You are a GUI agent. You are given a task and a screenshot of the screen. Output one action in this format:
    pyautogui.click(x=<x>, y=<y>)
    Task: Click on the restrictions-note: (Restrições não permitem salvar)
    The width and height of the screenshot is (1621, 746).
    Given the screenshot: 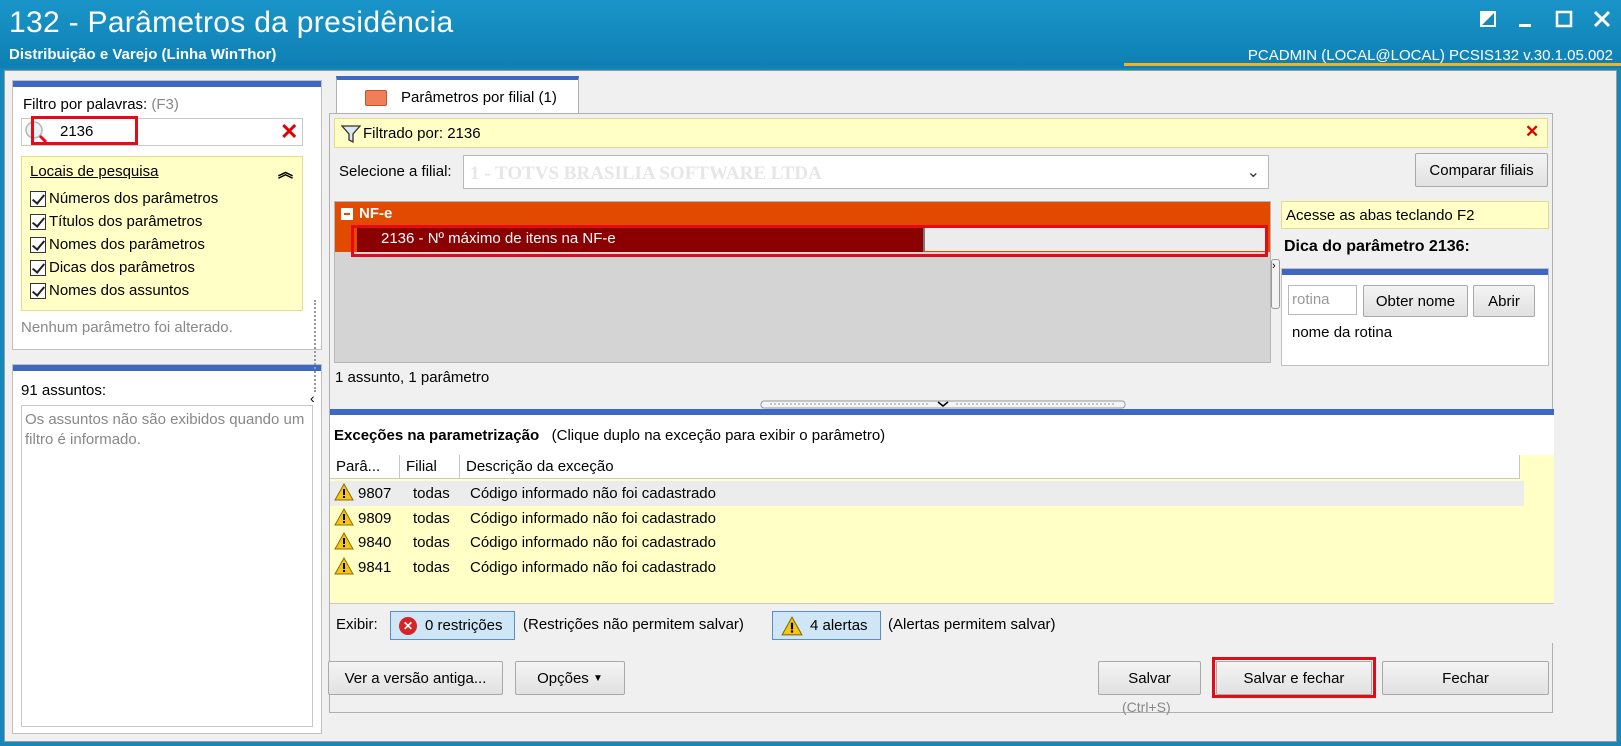 What is the action you would take?
    pyautogui.click(x=633, y=624)
    